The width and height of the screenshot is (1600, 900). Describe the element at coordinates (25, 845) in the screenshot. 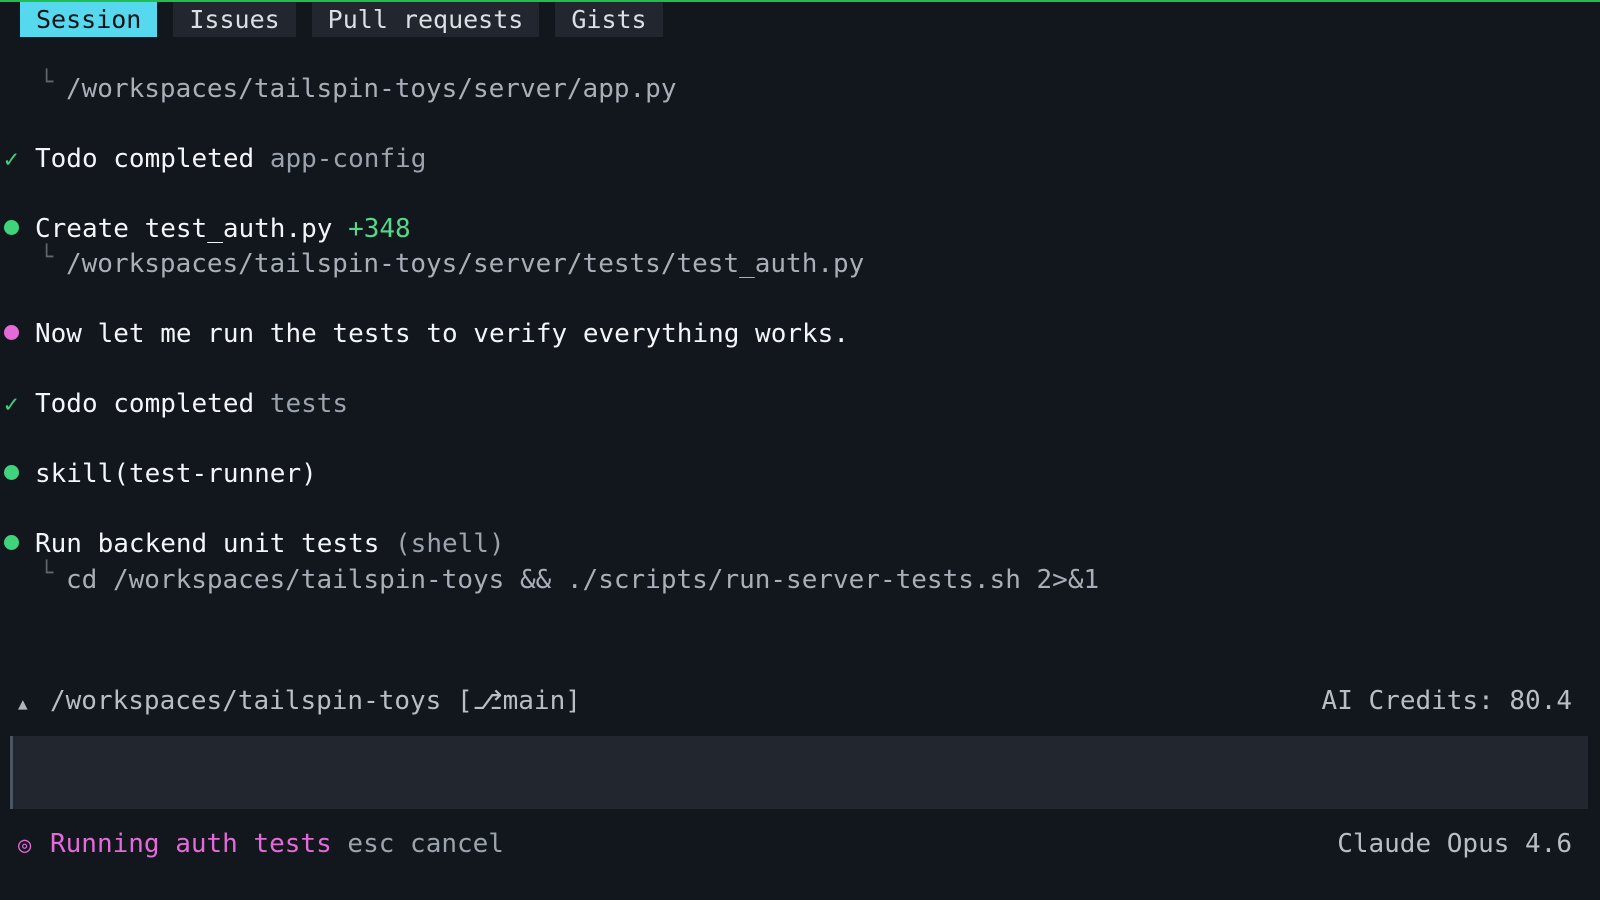

I see `spinner-icon: ◎` at that location.